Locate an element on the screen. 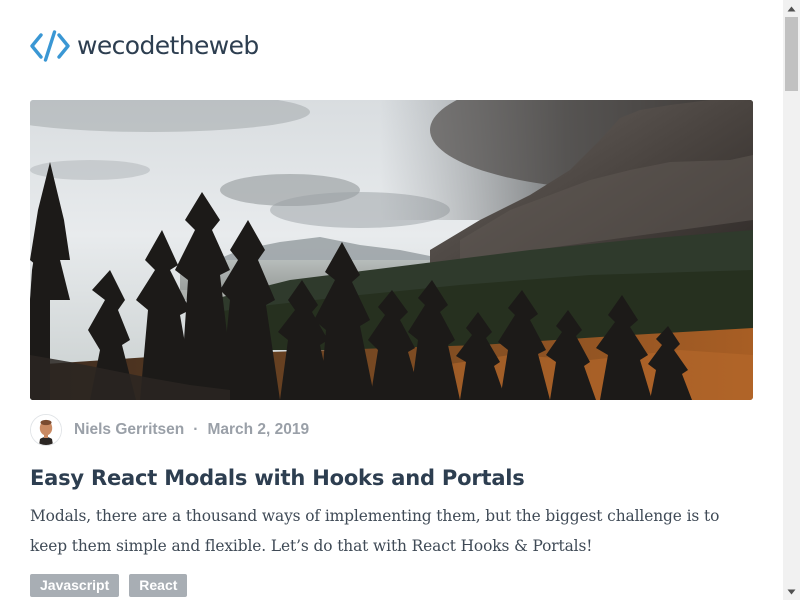 The image size is (800, 600). scroll-down-arrow-icon is located at coordinates (791, 591).